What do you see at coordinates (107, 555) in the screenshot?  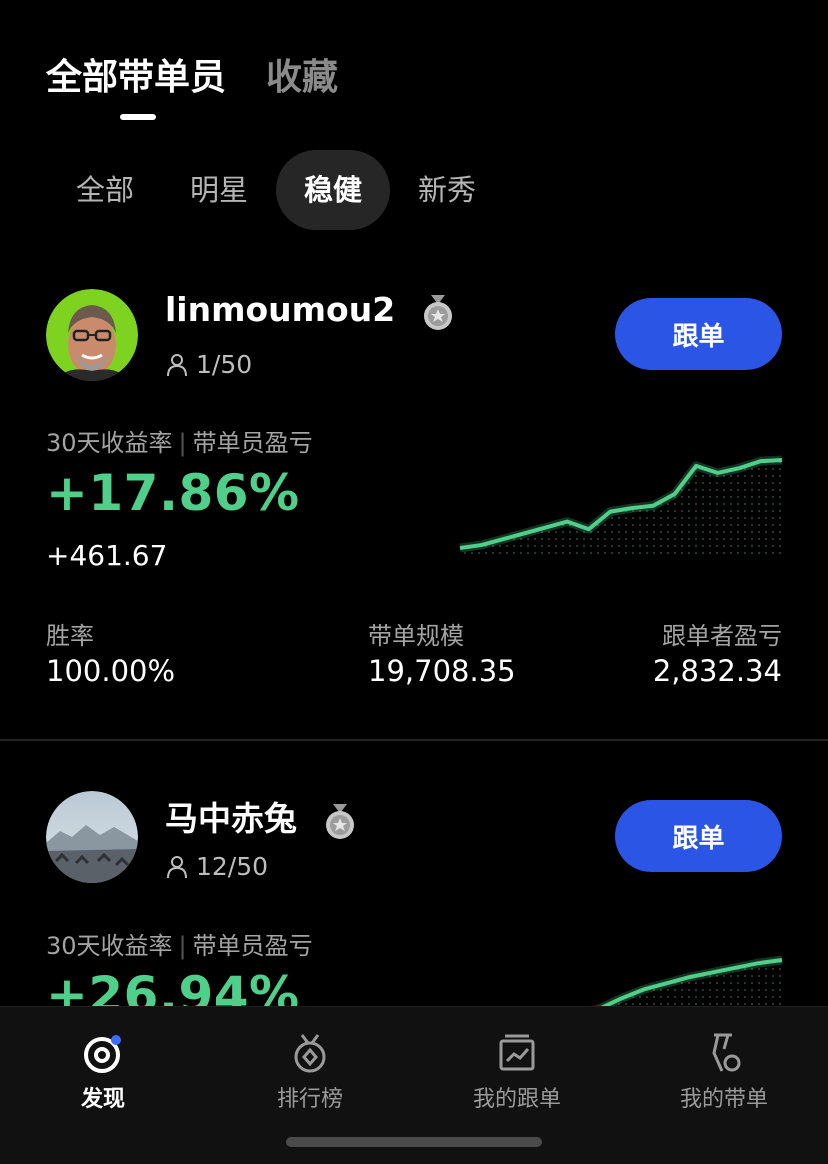 I see `trader-pnl: +461.67` at bounding box center [107, 555].